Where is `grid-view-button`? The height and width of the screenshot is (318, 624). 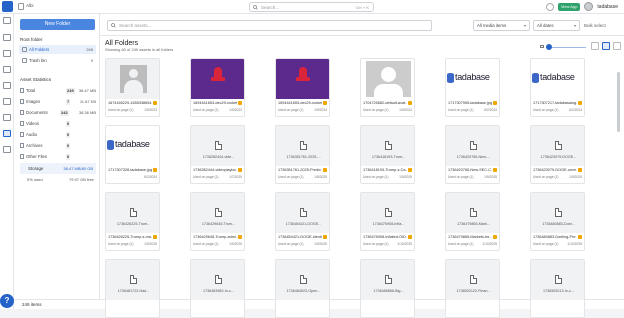 grid-view-button is located at coordinates (606, 46).